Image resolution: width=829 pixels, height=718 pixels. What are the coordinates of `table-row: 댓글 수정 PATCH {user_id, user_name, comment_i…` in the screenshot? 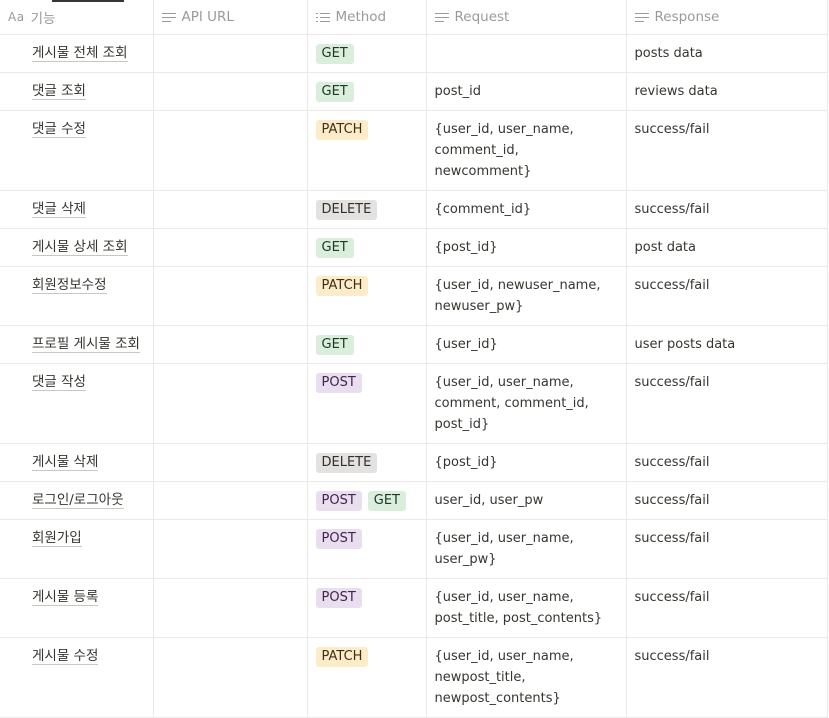 It's located at (414, 150).